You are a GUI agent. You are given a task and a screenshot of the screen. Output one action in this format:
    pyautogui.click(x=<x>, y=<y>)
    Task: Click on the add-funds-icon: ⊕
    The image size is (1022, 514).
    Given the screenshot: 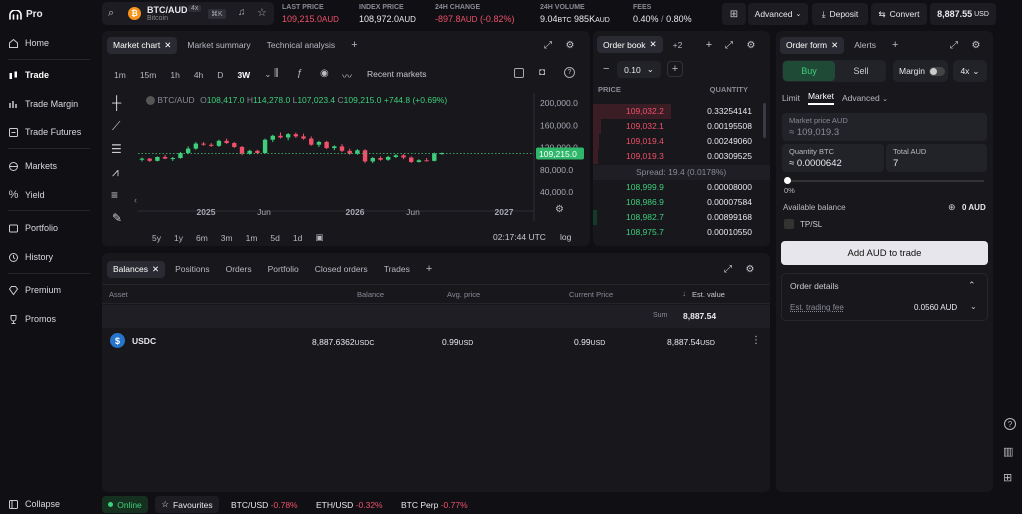 What is the action you would take?
    pyautogui.click(x=952, y=207)
    